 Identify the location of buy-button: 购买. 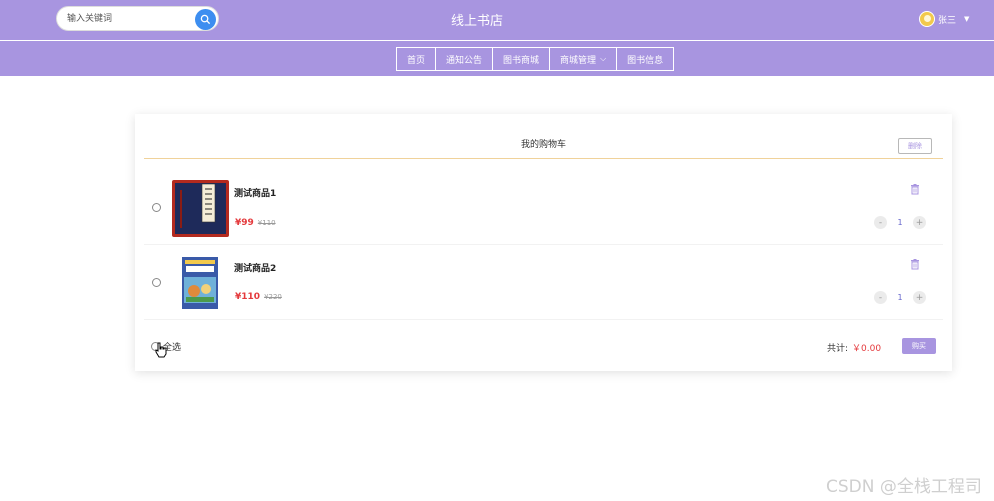
(919, 346).